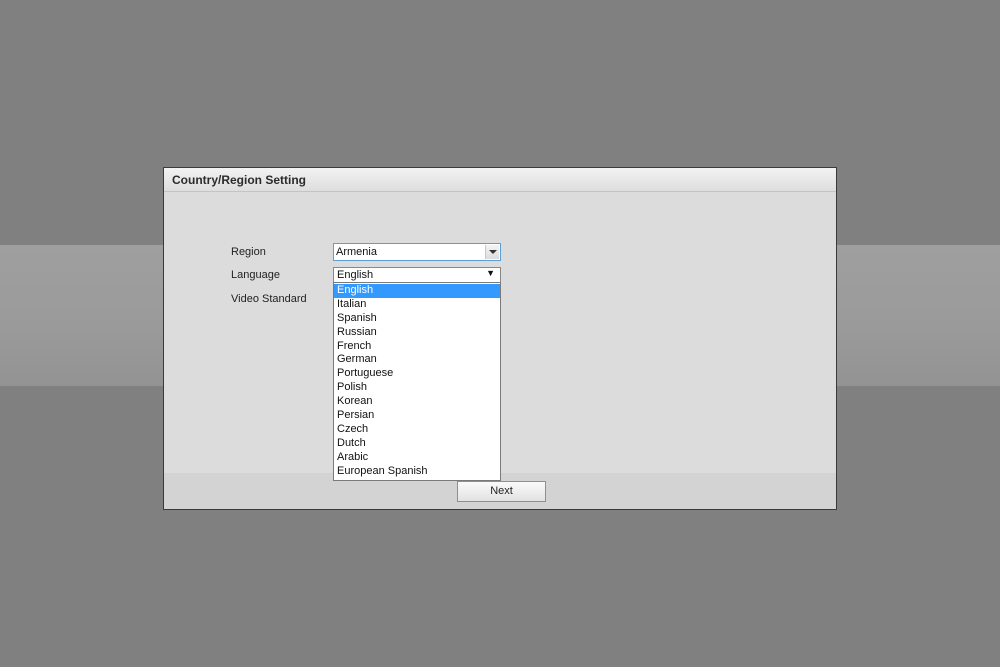 Image resolution: width=1000 pixels, height=667 pixels. What do you see at coordinates (501, 491) in the screenshot?
I see `next-button: Next` at bounding box center [501, 491].